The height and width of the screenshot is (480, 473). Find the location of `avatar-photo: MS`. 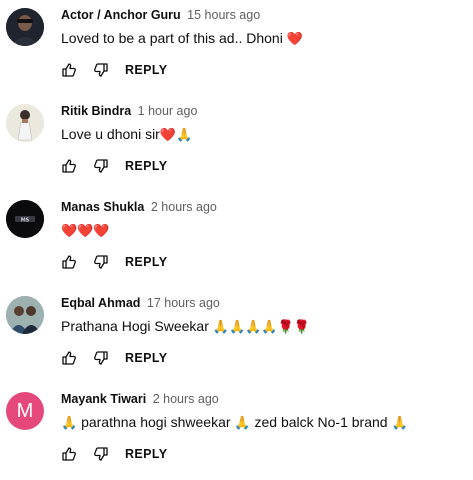

avatar-photo: MS is located at coordinates (25, 219).